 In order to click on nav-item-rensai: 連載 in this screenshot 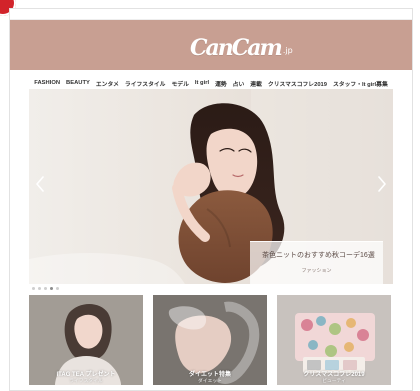, I will do `click(256, 83)`.